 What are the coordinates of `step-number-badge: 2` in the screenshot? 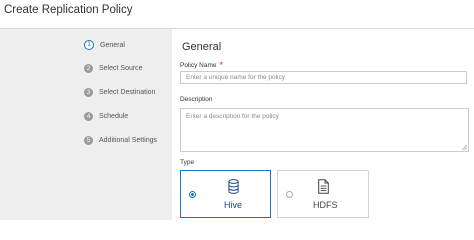 It's located at (88, 68).